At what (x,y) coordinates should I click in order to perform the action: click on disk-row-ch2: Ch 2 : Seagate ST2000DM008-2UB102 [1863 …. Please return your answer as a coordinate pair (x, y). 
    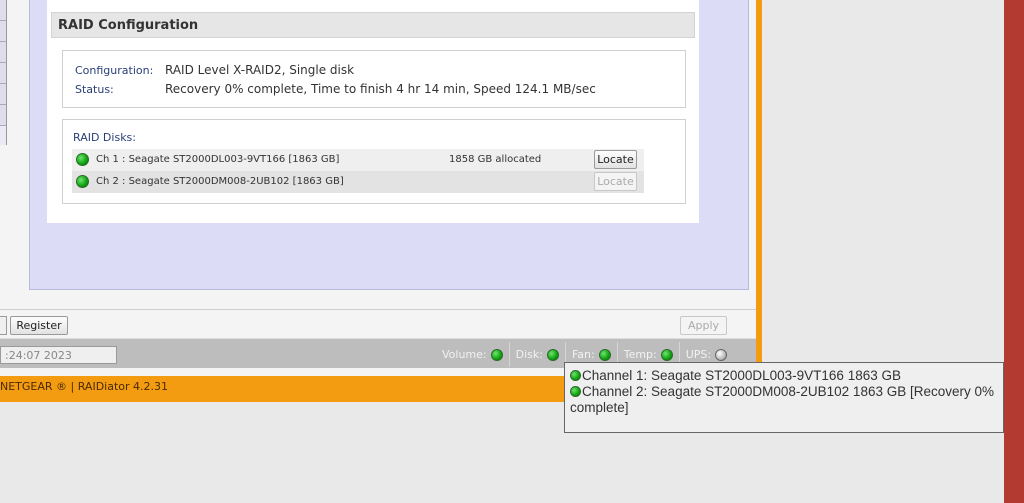
    Looking at the image, I should click on (358, 182).